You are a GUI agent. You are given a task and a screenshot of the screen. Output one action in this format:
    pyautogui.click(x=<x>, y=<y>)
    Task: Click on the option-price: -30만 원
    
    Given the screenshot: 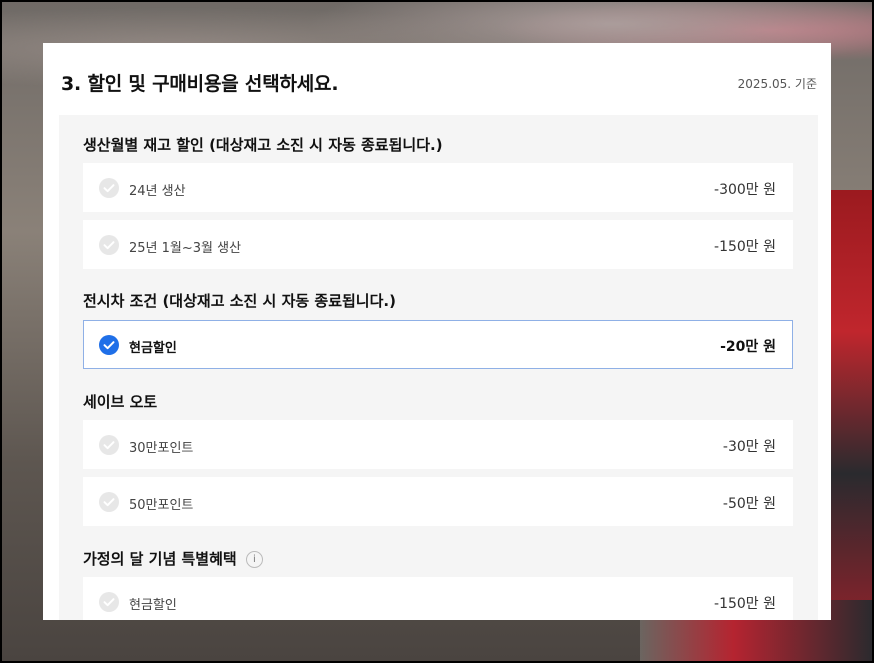 What is the action you would take?
    pyautogui.click(x=749, y=447)
    